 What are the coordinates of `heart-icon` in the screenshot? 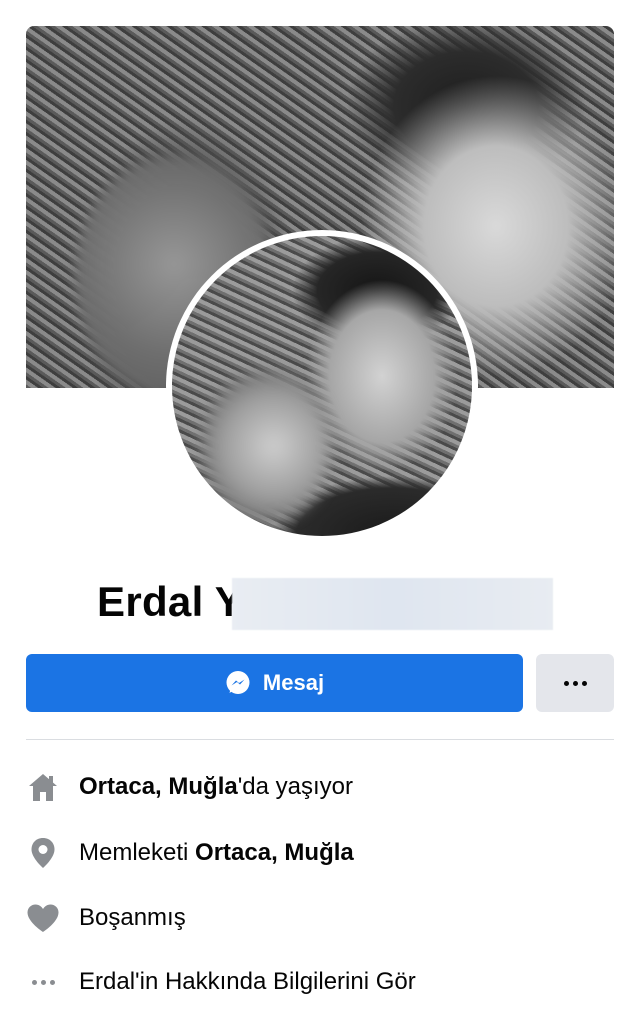 It's located at (43, 918).